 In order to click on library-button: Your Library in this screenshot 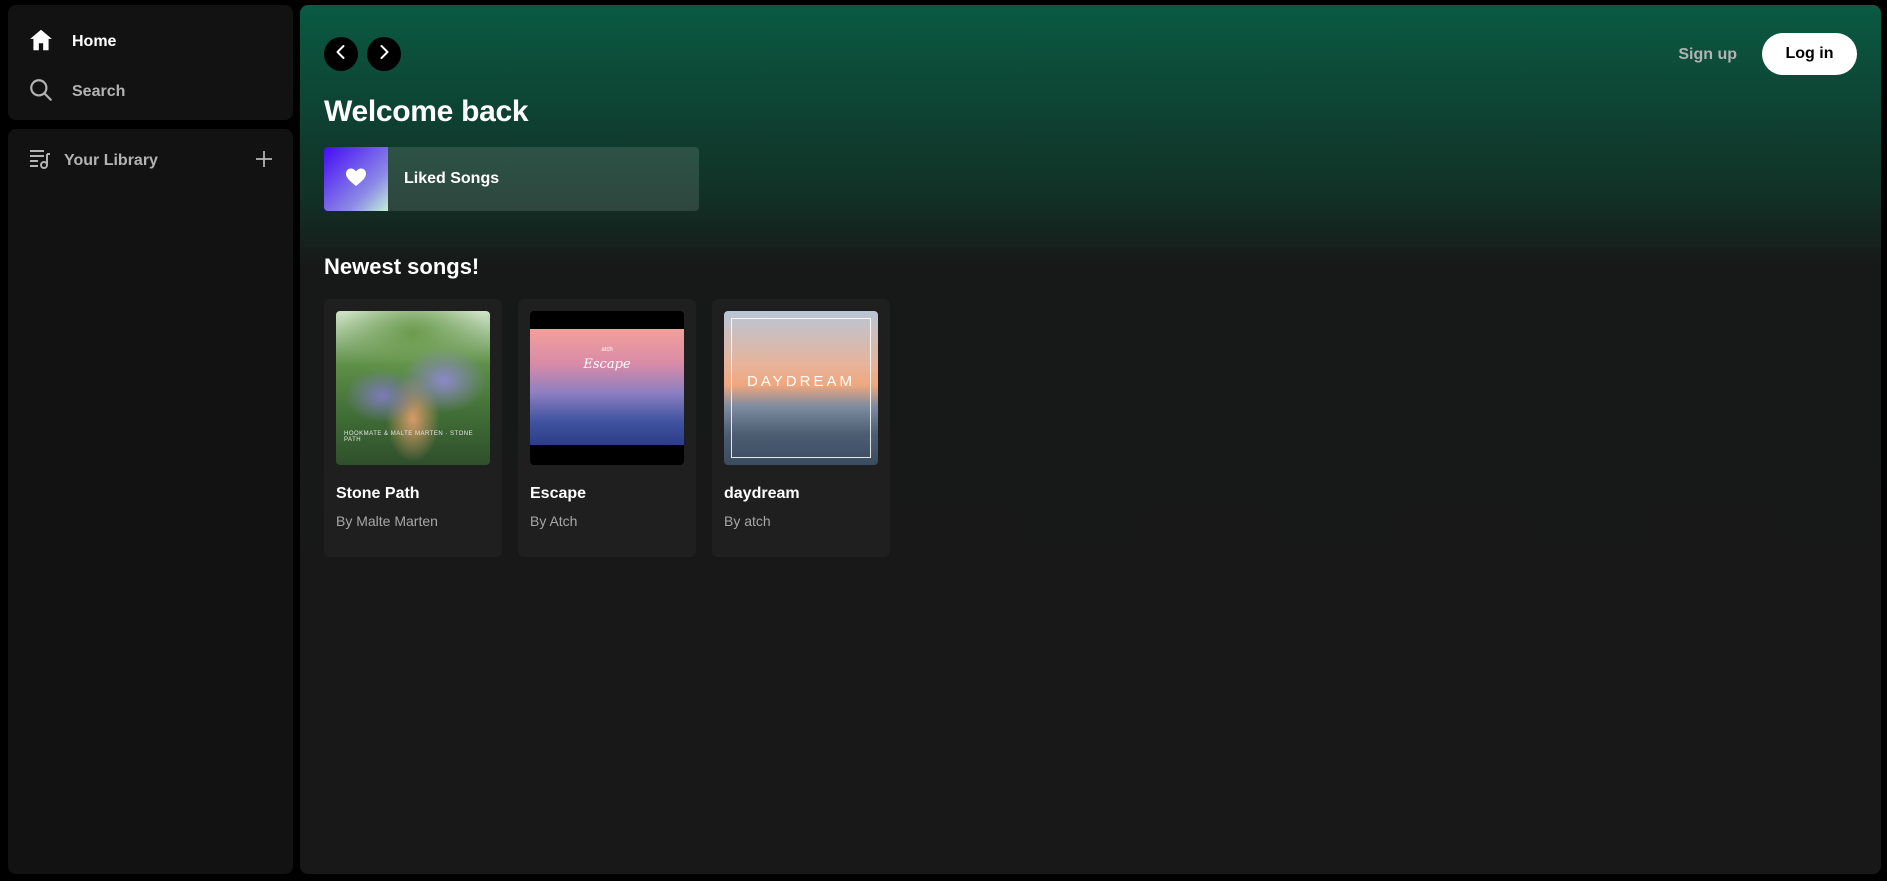, I will do `click(93, 161)`.